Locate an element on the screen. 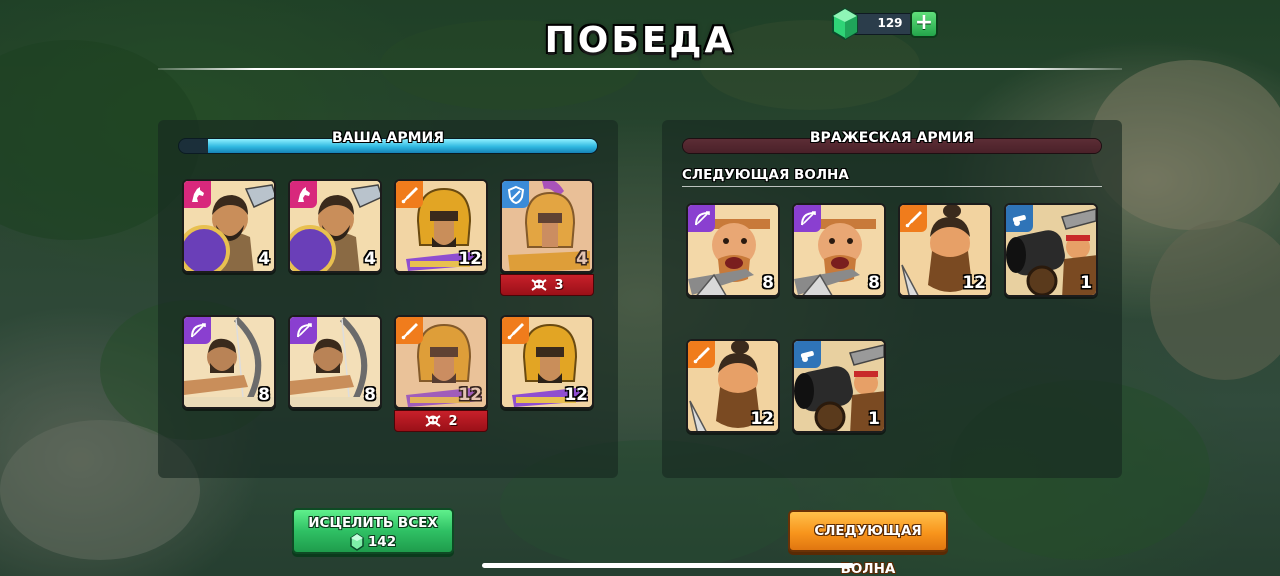 This screenshot has width=1280, height=576. shield-icon is located at coordinates (515, 194).